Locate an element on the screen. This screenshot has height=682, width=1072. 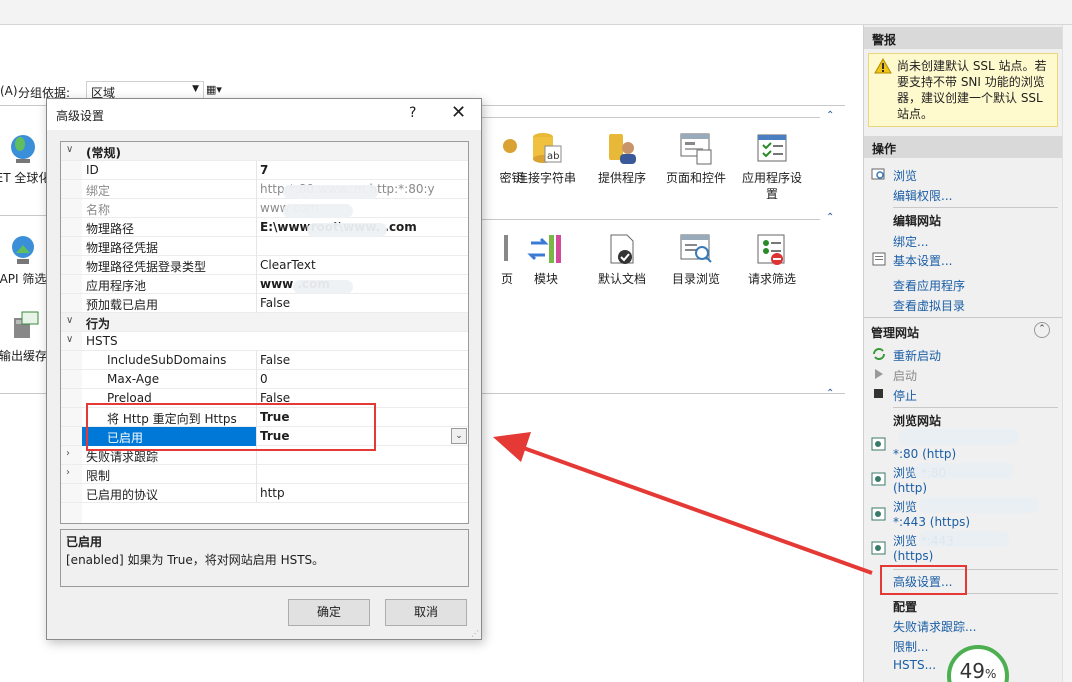
progress-unit: % is located at coordinates (991, 674).